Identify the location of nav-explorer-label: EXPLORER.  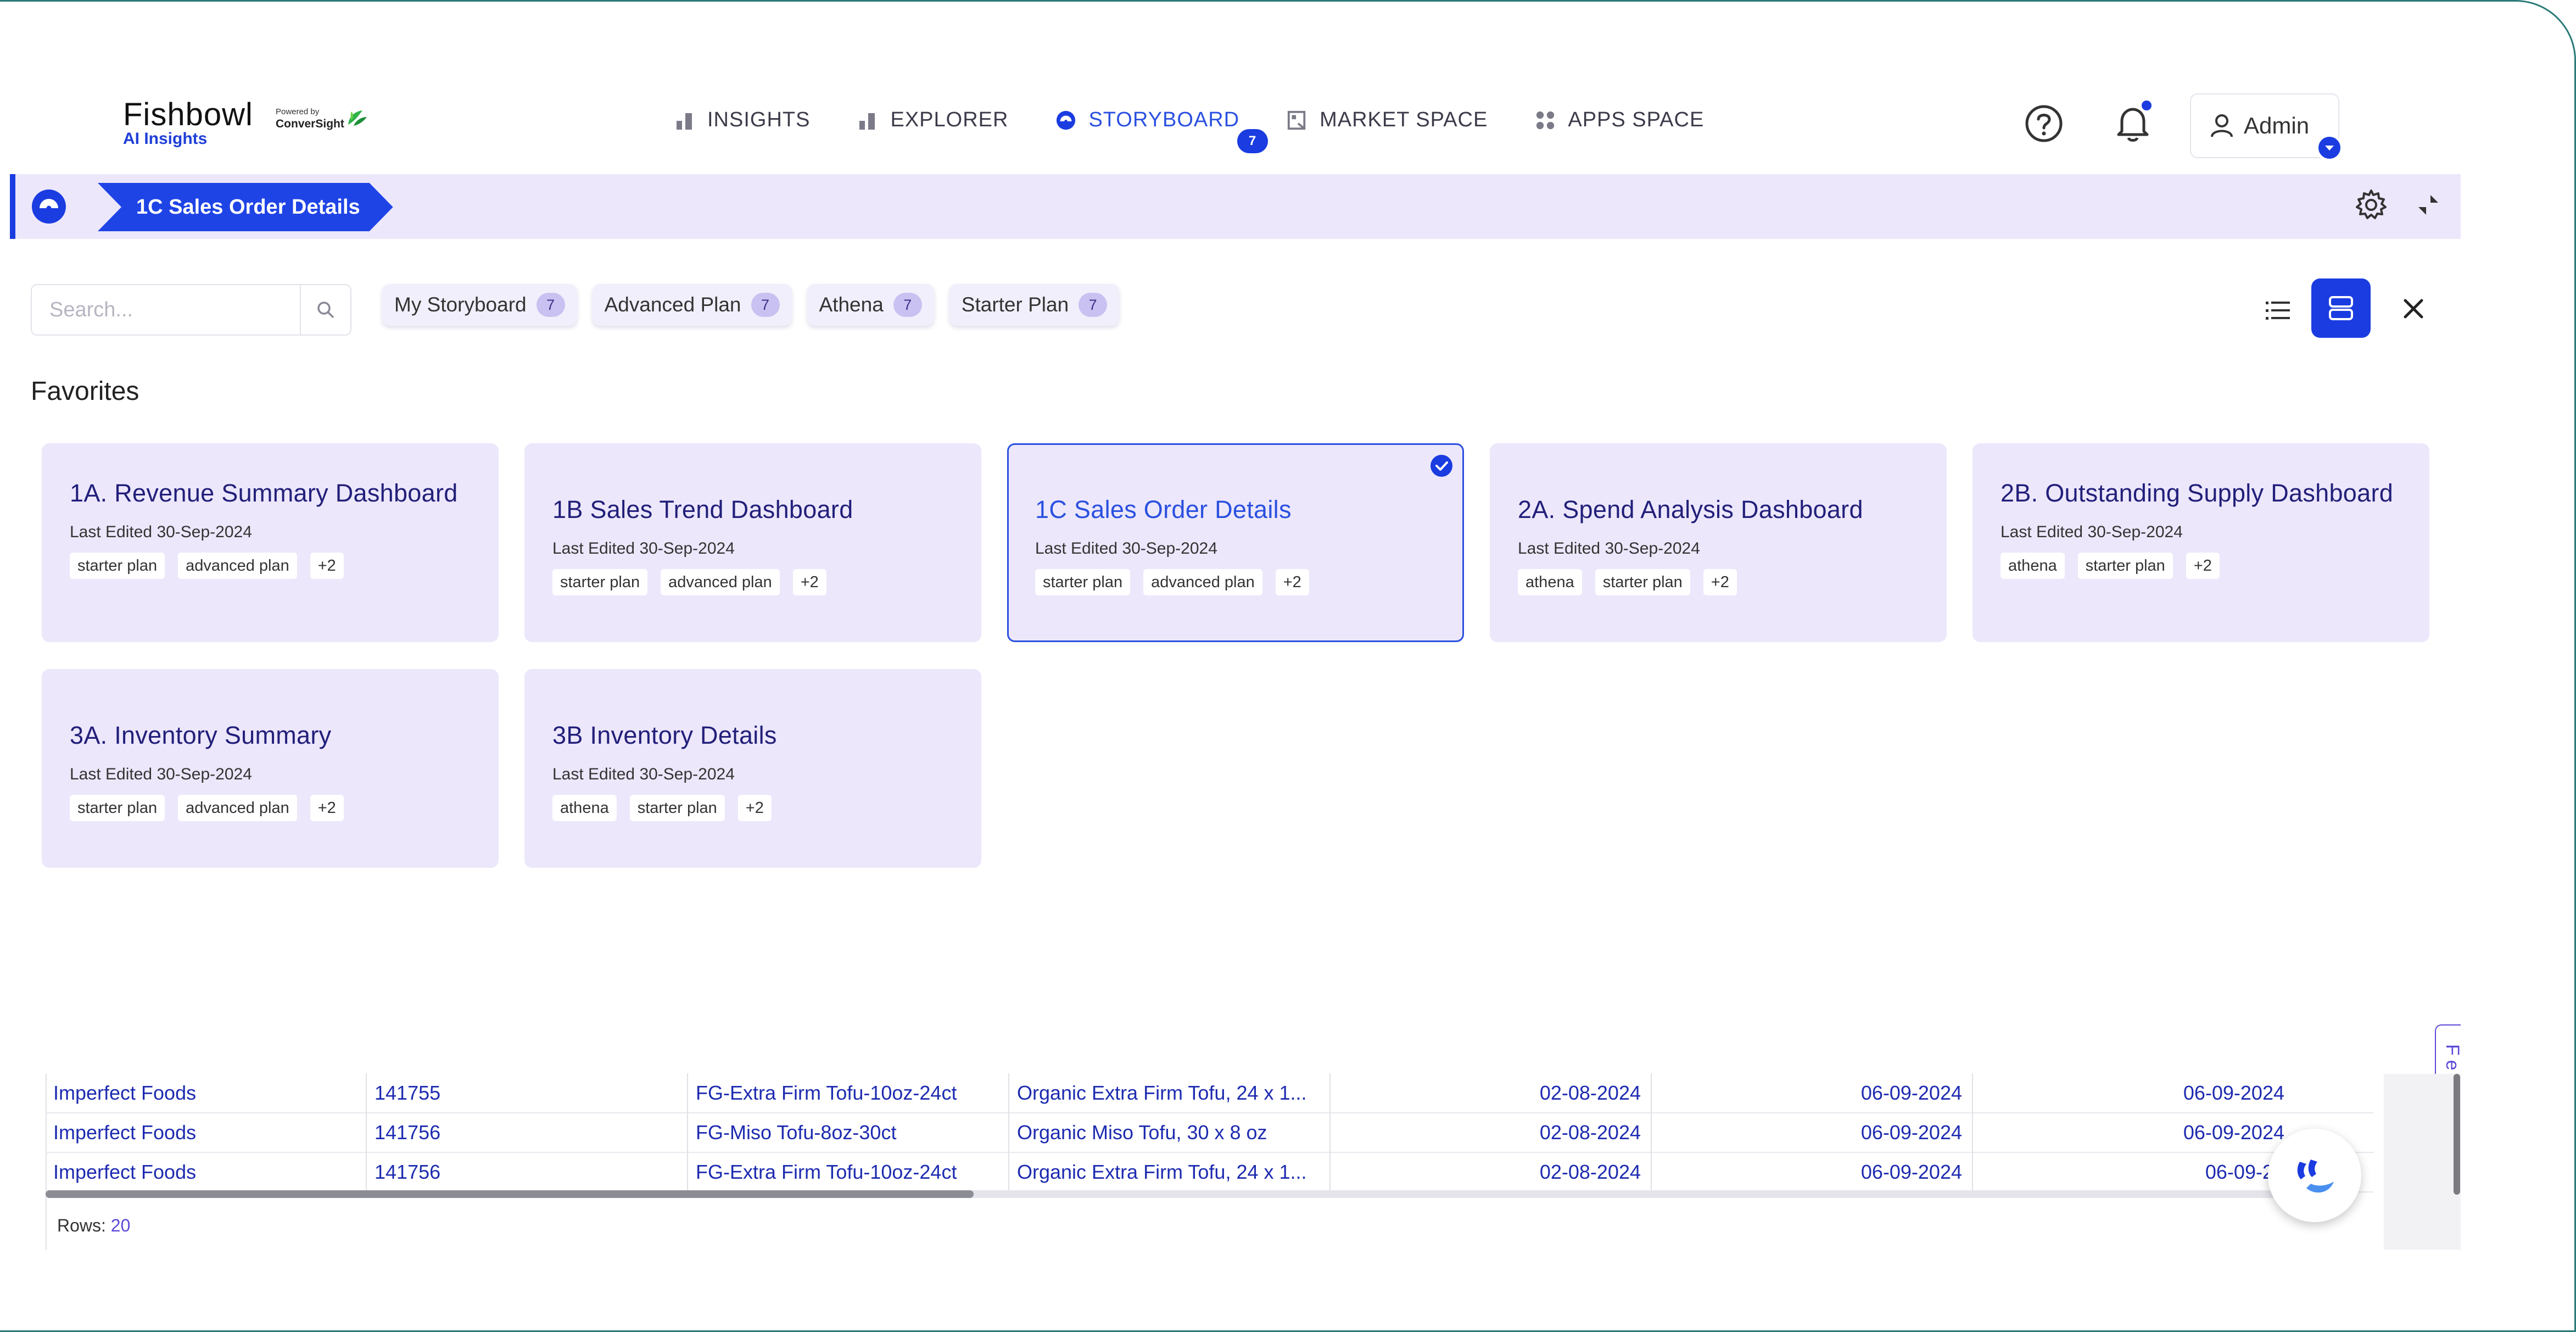
(950, 119).